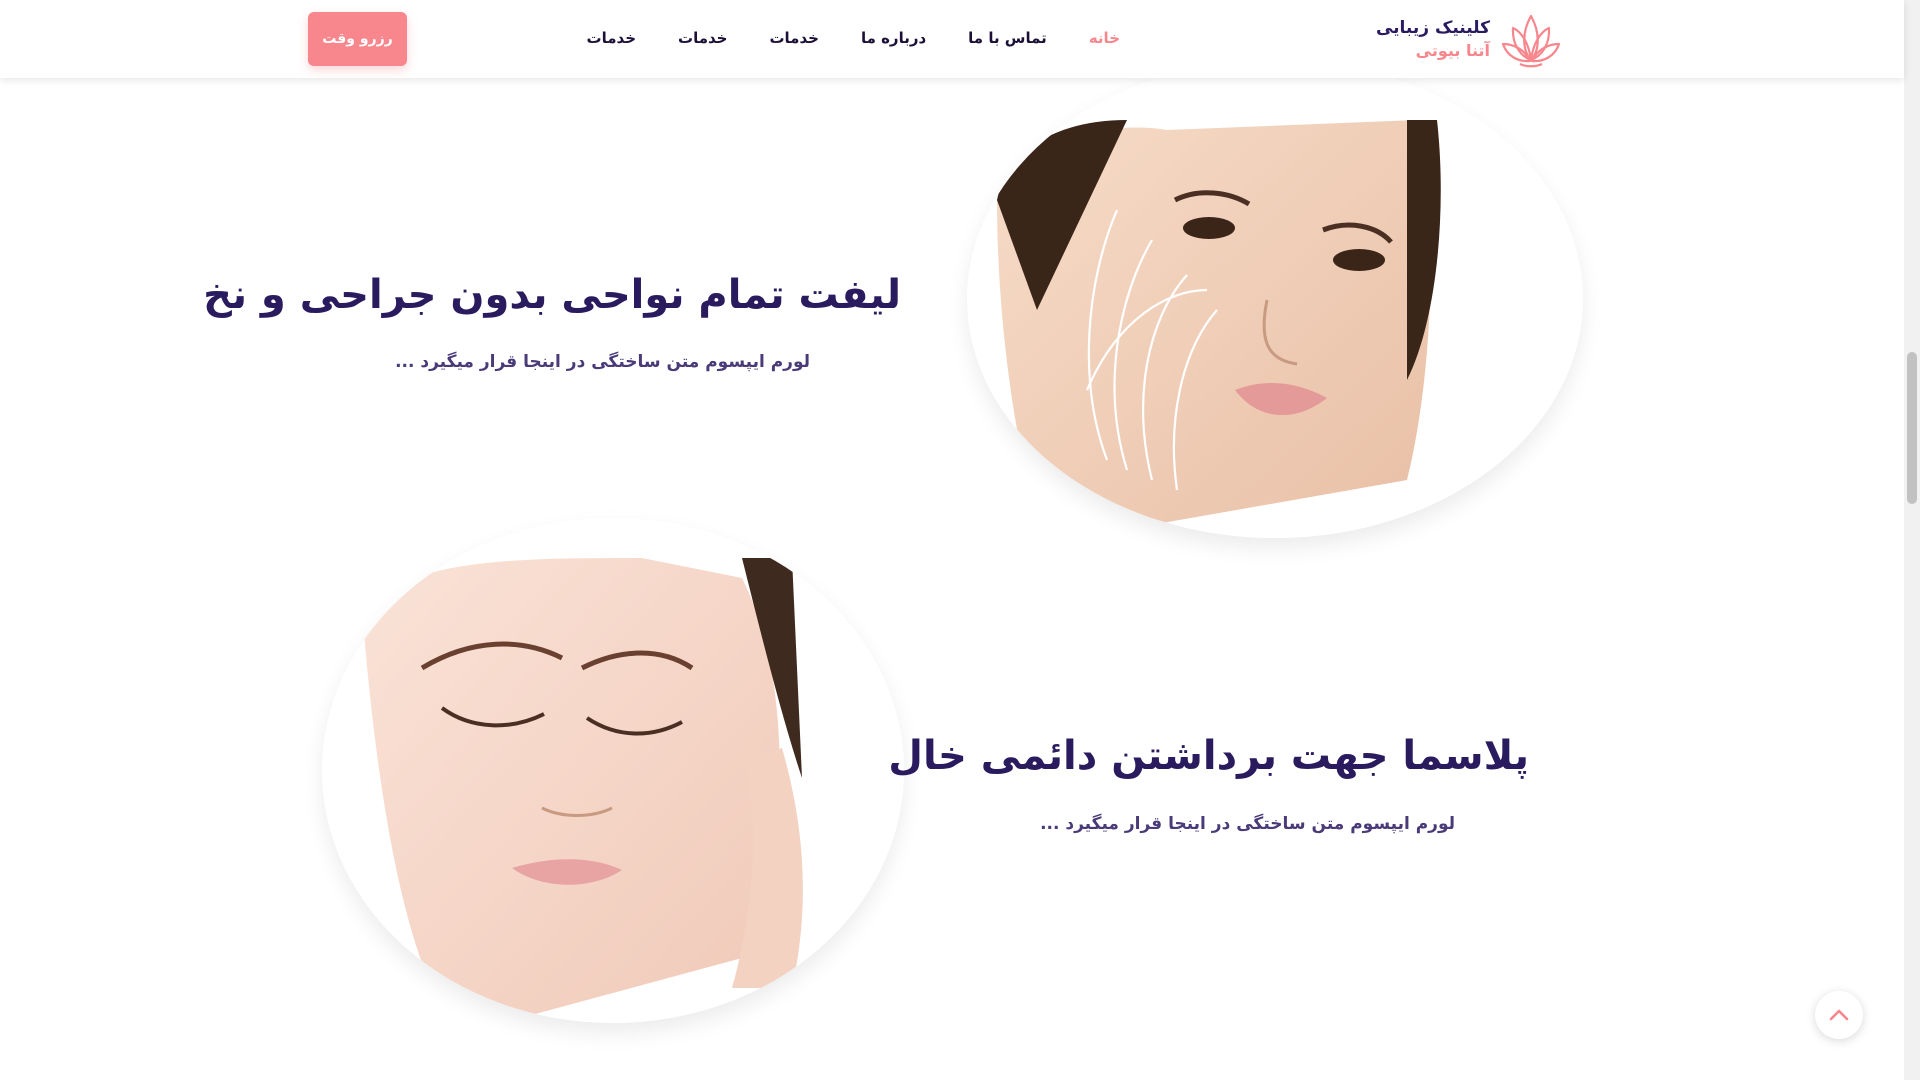  What do you see at coordinates (611, 39) in the screenshot?
I see `nav-item-services-3: خدمات` at bounding box center [611, 39].